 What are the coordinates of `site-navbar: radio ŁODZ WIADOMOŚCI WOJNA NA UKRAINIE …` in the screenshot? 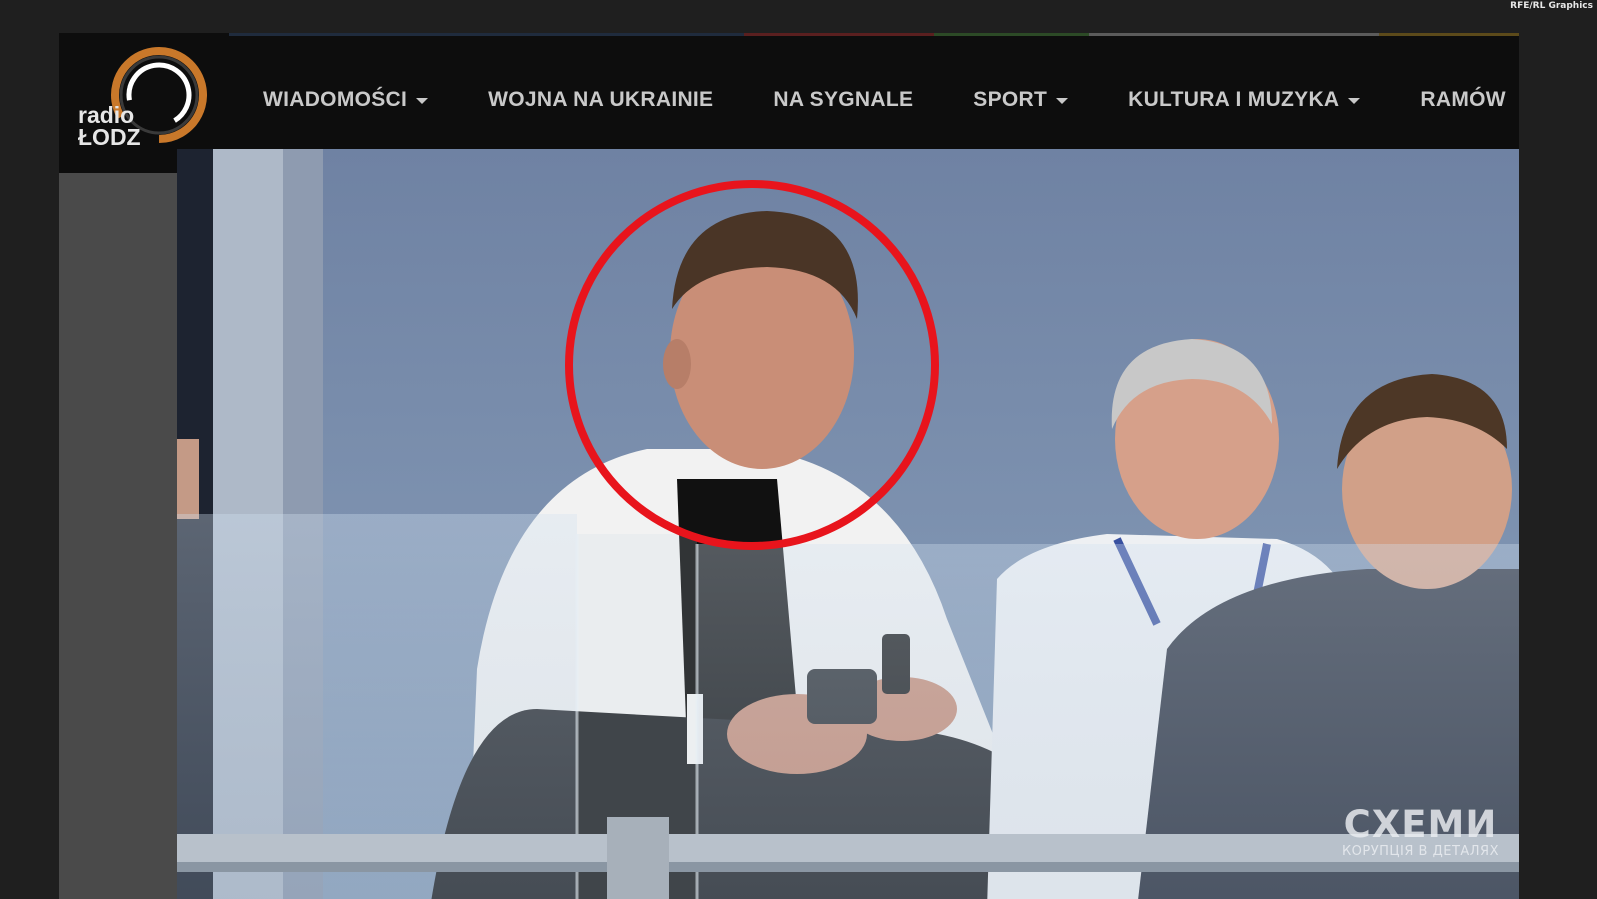 It's located at (789, 92).